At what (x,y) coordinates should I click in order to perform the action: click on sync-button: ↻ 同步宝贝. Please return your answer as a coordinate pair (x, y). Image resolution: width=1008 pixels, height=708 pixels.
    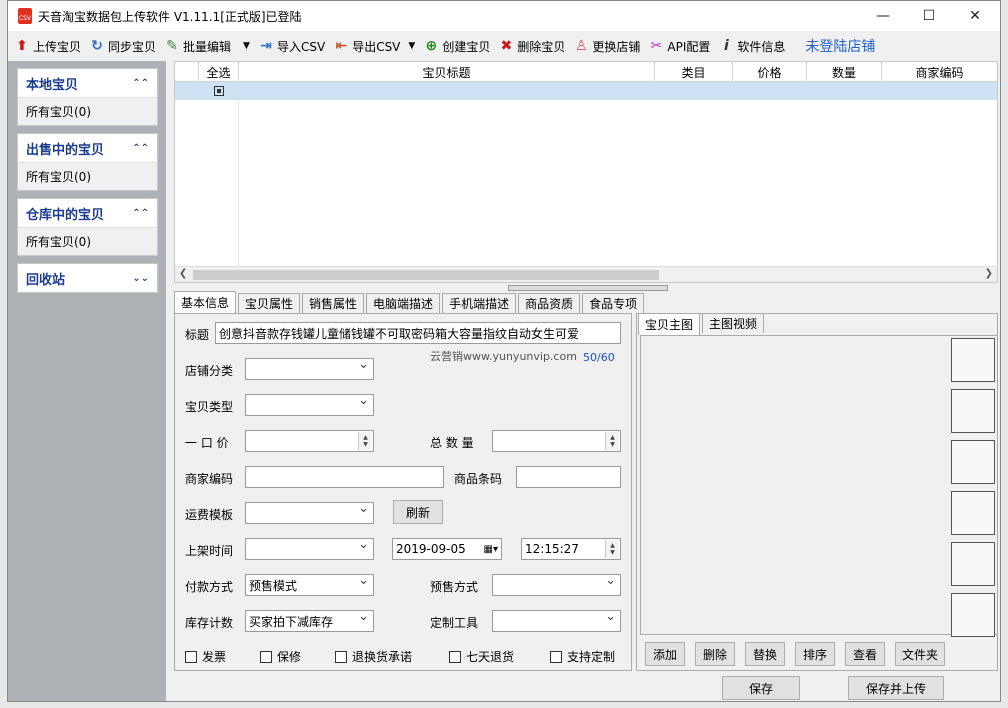
    Looking at the image, I should click on (122, 46).